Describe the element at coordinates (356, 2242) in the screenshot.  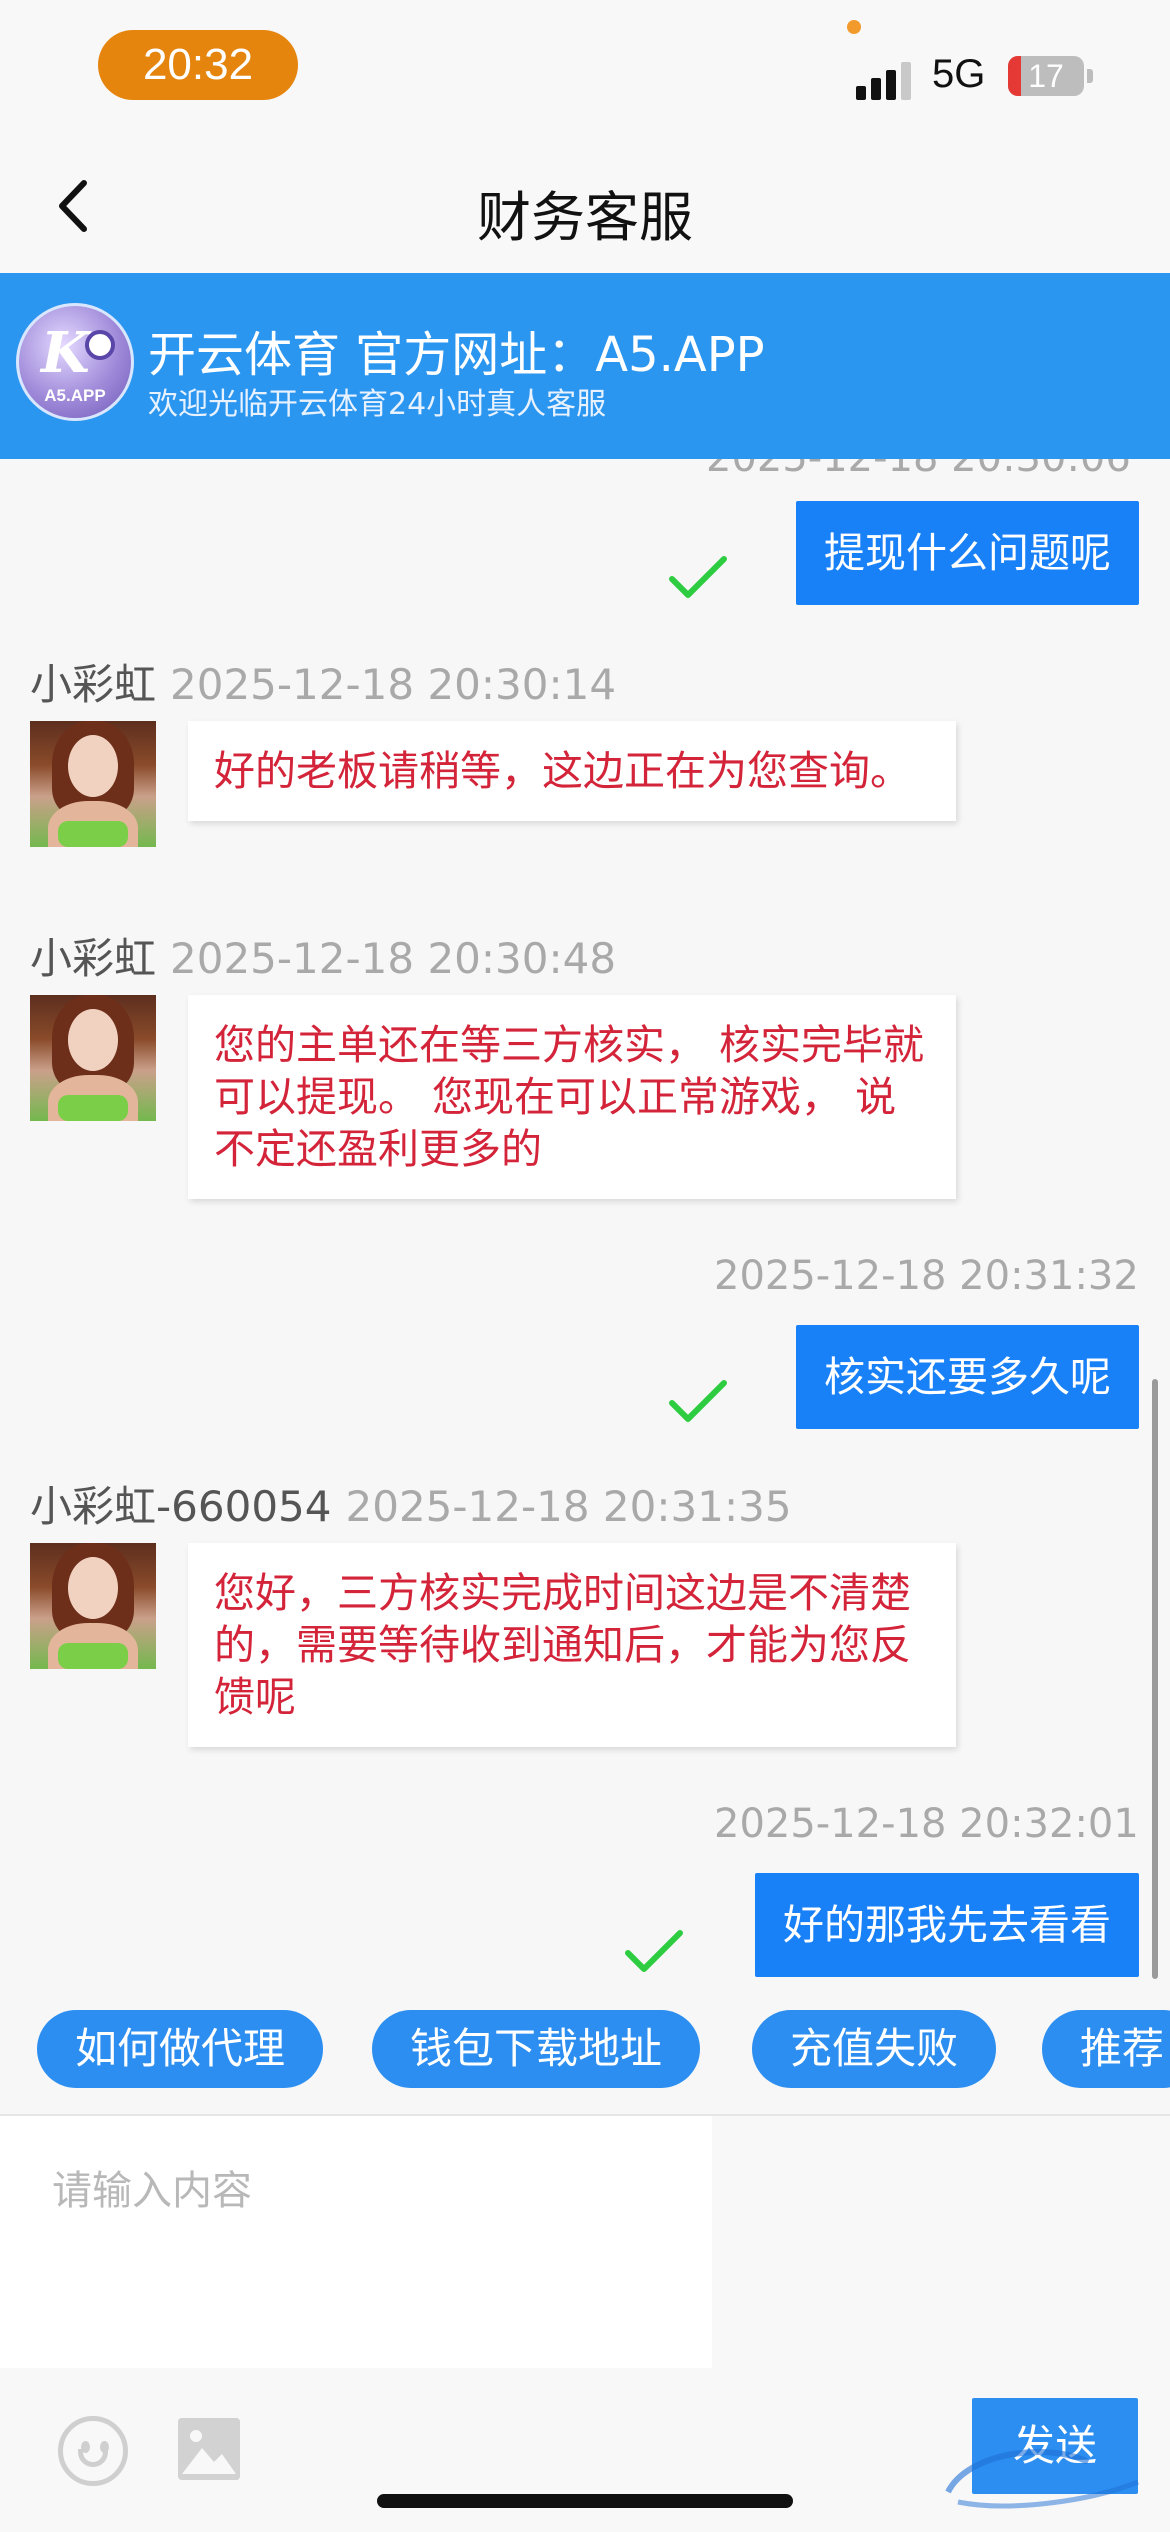
I see `message-input: 请输入内容` at that location.